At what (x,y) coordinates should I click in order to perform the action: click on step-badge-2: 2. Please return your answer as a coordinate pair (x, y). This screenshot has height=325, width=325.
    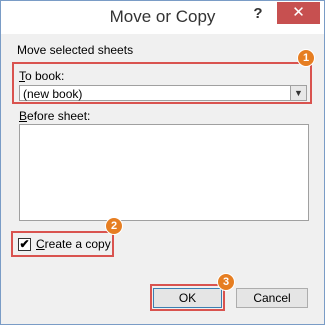
    Looking at the image, I should click on (114, 226).